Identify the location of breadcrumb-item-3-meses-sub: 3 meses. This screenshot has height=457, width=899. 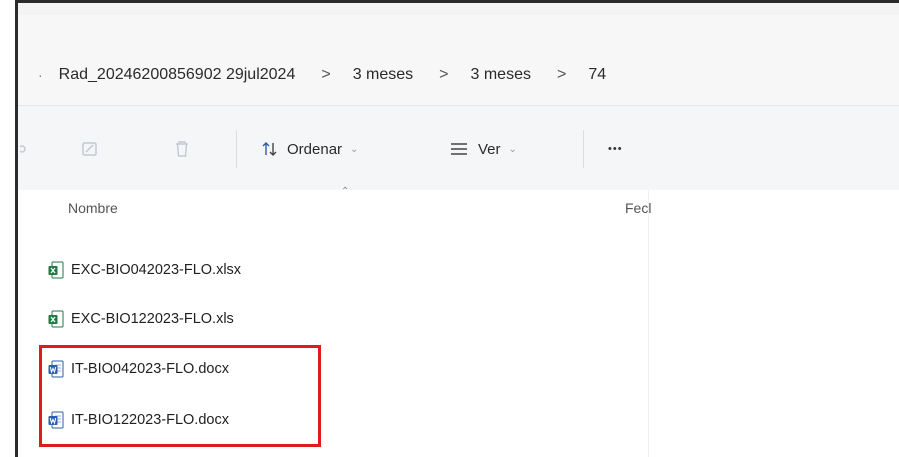
(501, 75).